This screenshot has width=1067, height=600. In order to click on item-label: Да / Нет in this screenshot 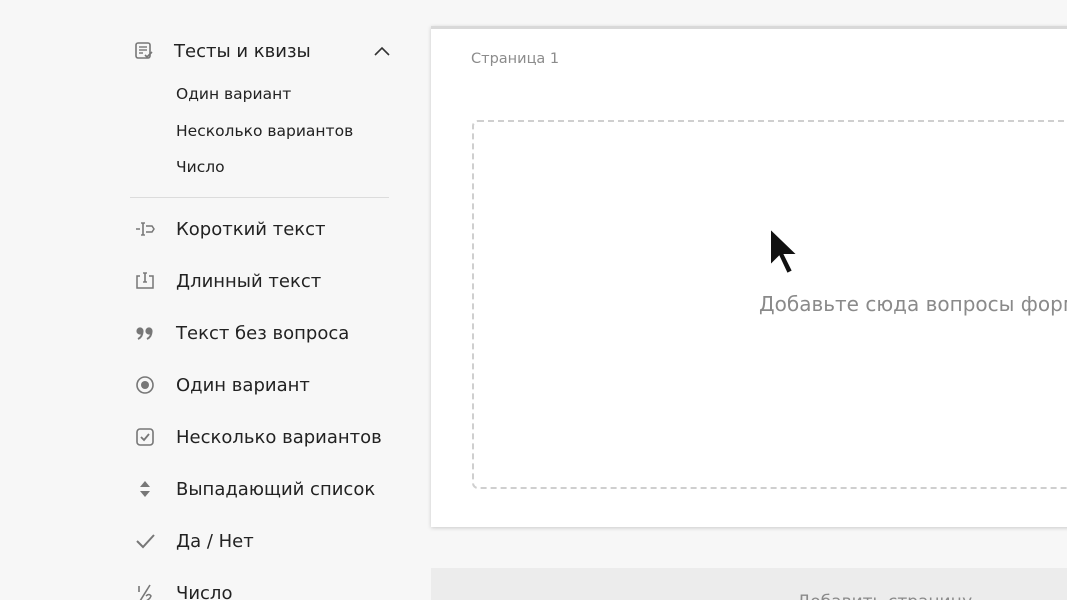, I will do `click(215, 541)`.